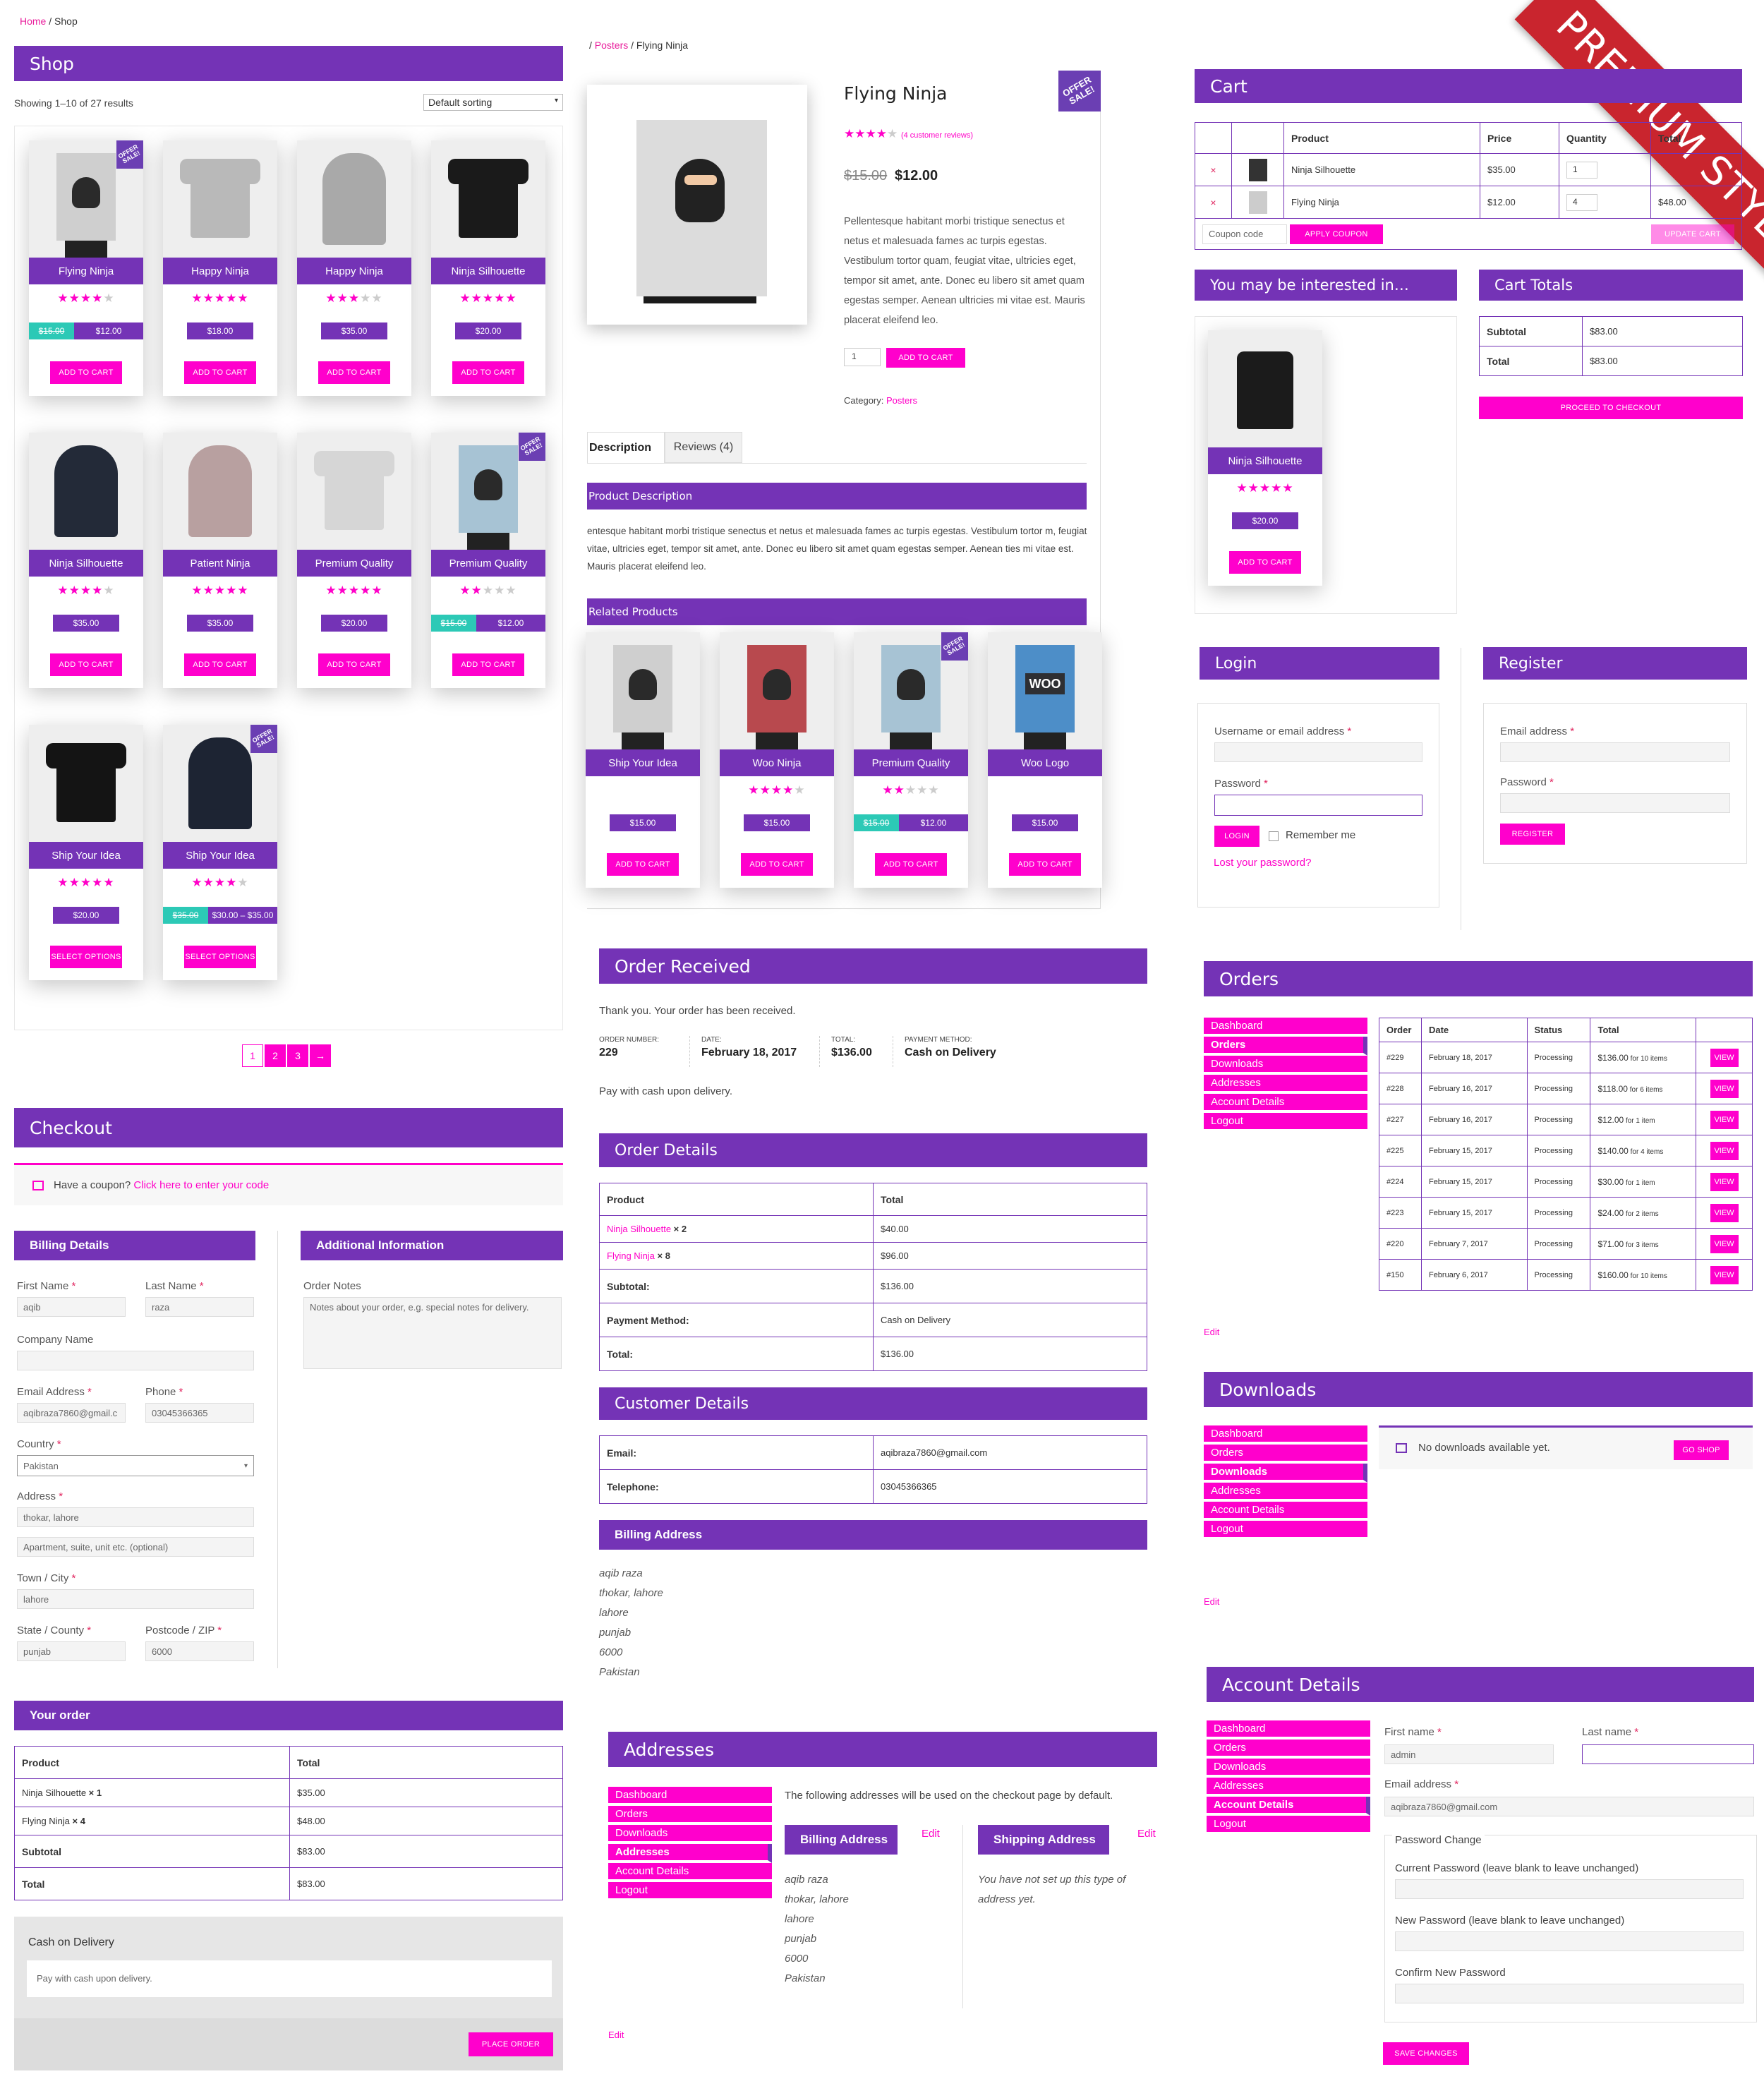 The image size is (1764, 2086). I want to click on company-input, so click(135, 1360).